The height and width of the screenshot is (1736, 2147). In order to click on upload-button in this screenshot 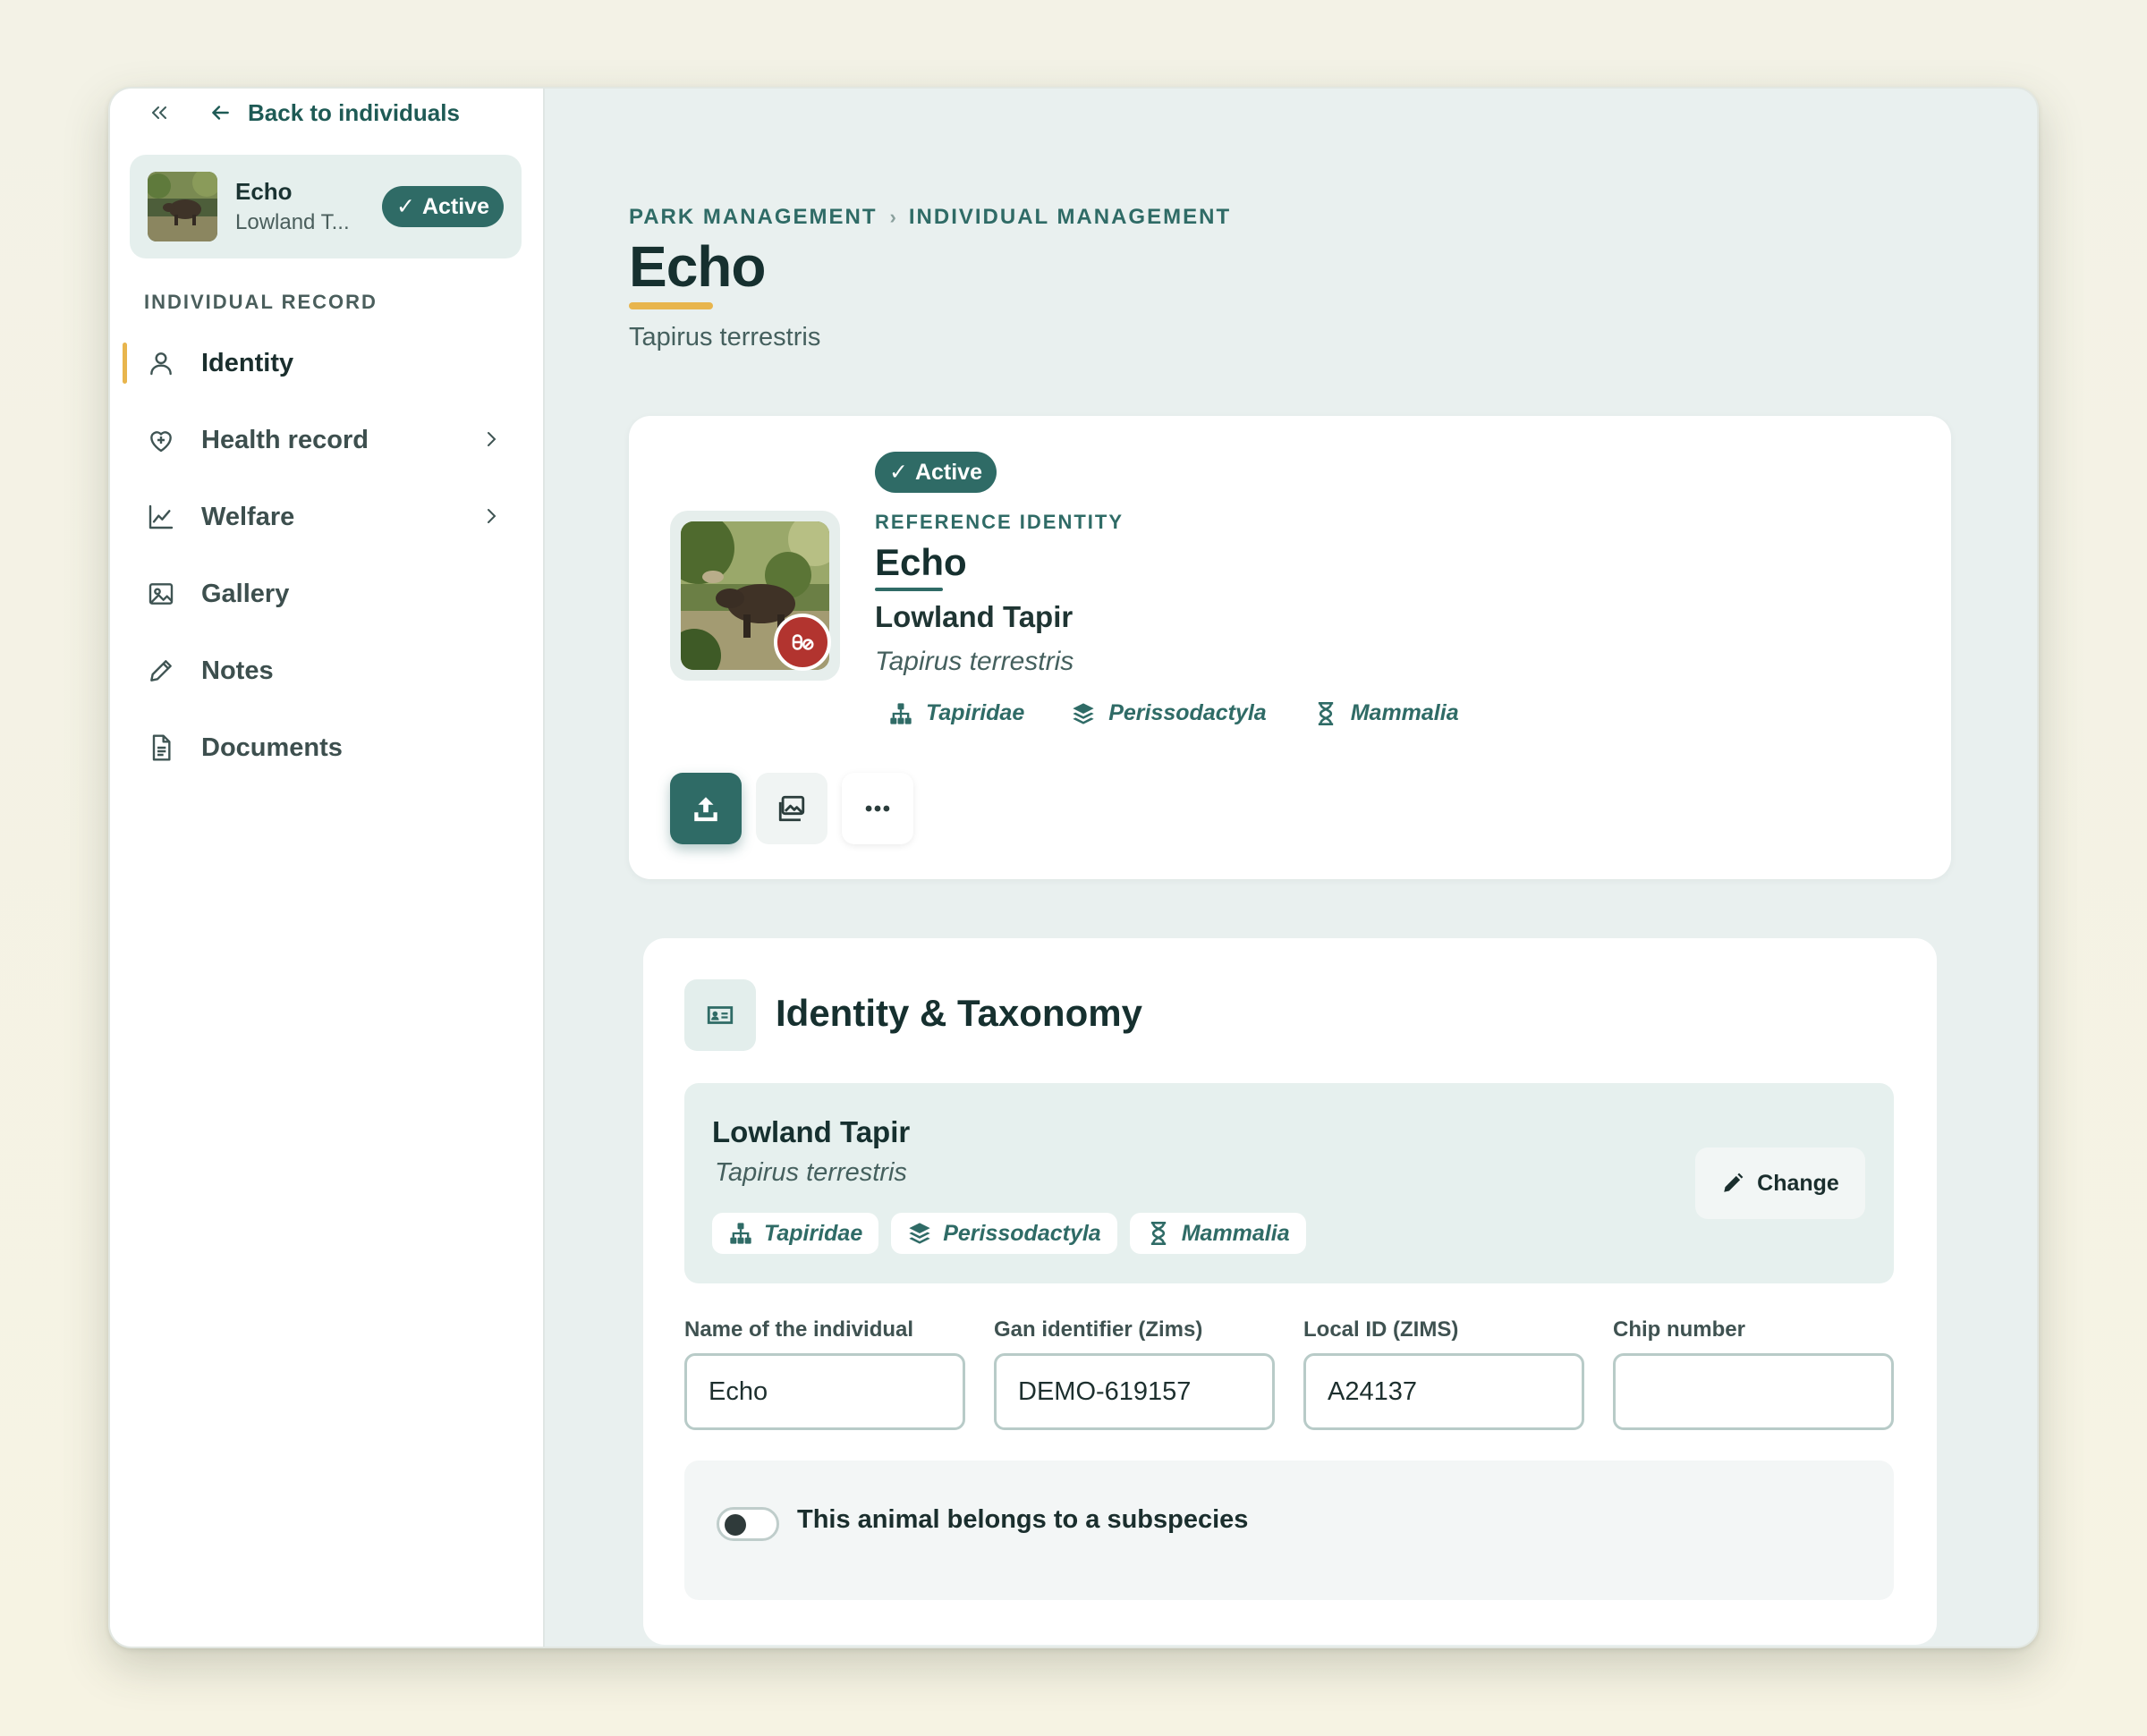, I will do `click(706, 808)`.